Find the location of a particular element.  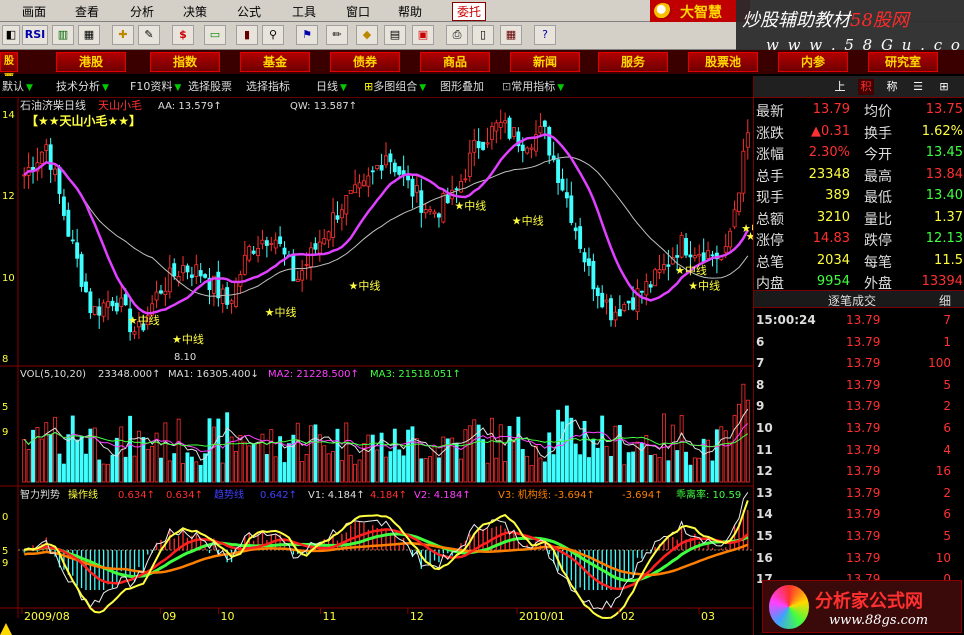

category-insider: 内参 is located at coordinates (813, 62).